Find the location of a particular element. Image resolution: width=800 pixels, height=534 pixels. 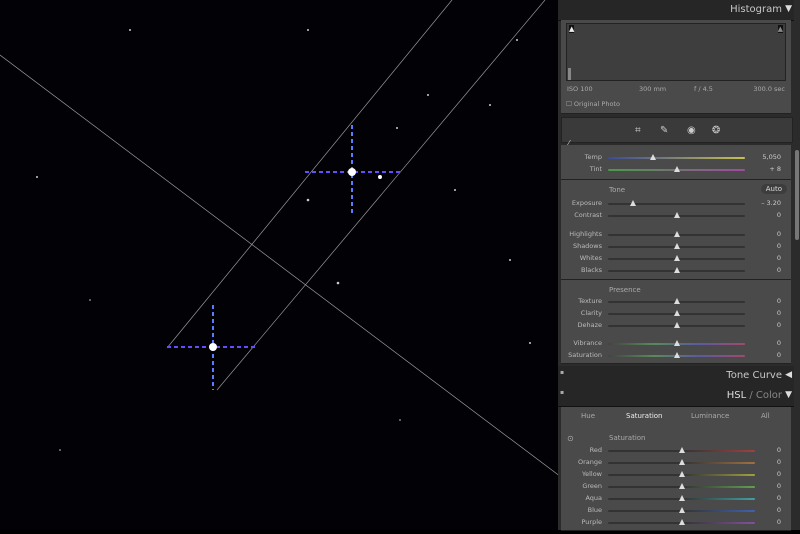

crop-icon: ⌗ is located at coordinates (638, 130).